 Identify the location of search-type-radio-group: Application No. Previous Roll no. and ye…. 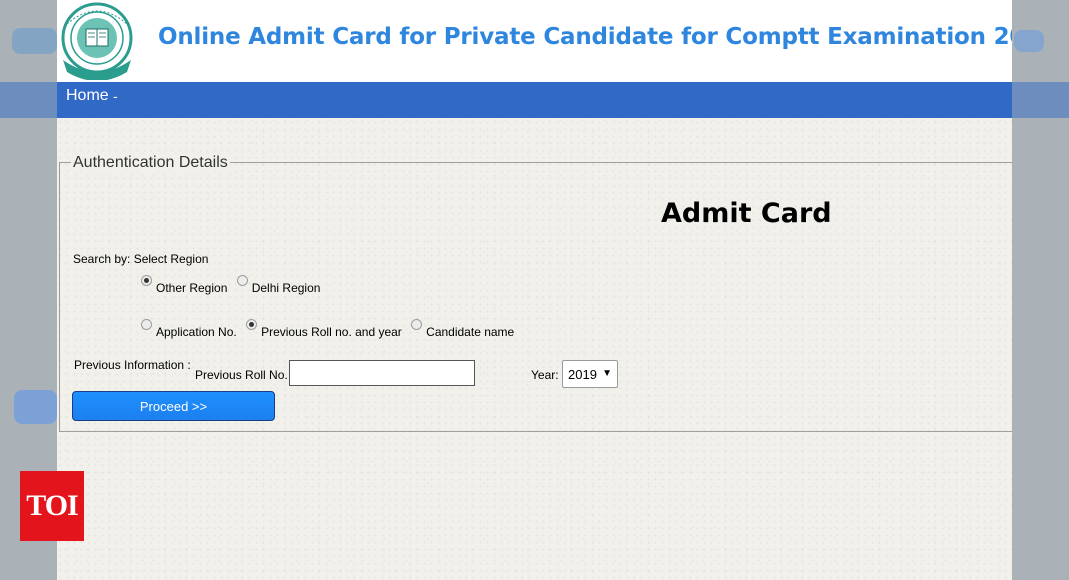
(330, 329).